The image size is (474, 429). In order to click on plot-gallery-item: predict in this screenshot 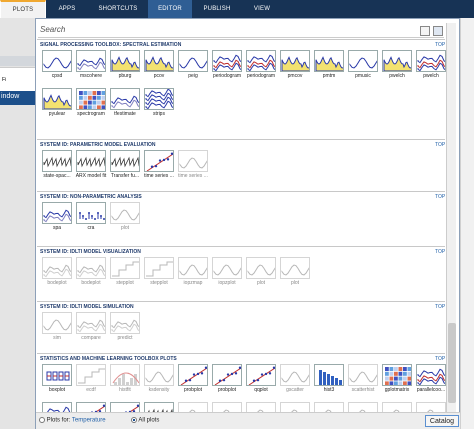, I will do `click(125, 326)`.